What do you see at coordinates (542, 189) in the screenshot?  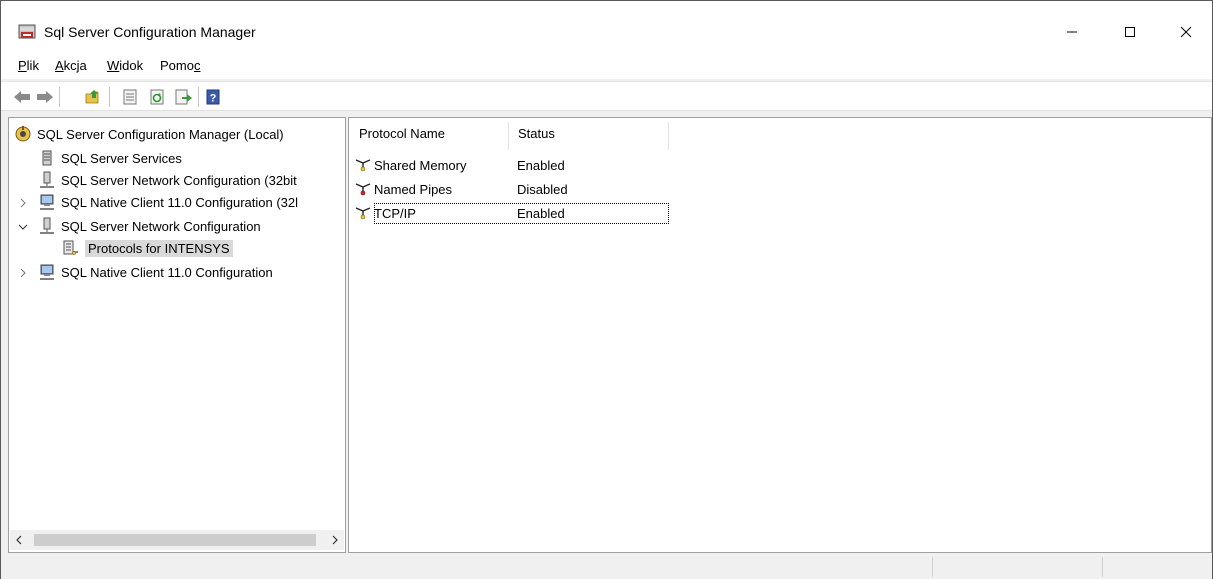 I see `protocol-status: Disabled` at bounding box center [542, 189].